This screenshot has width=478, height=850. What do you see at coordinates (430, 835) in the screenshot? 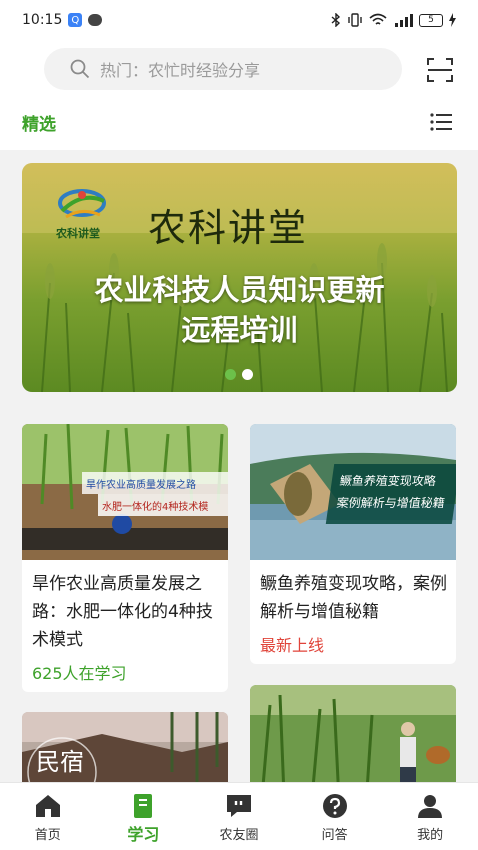
I see `nav-label: 我的` at bounding box center [430, 835].